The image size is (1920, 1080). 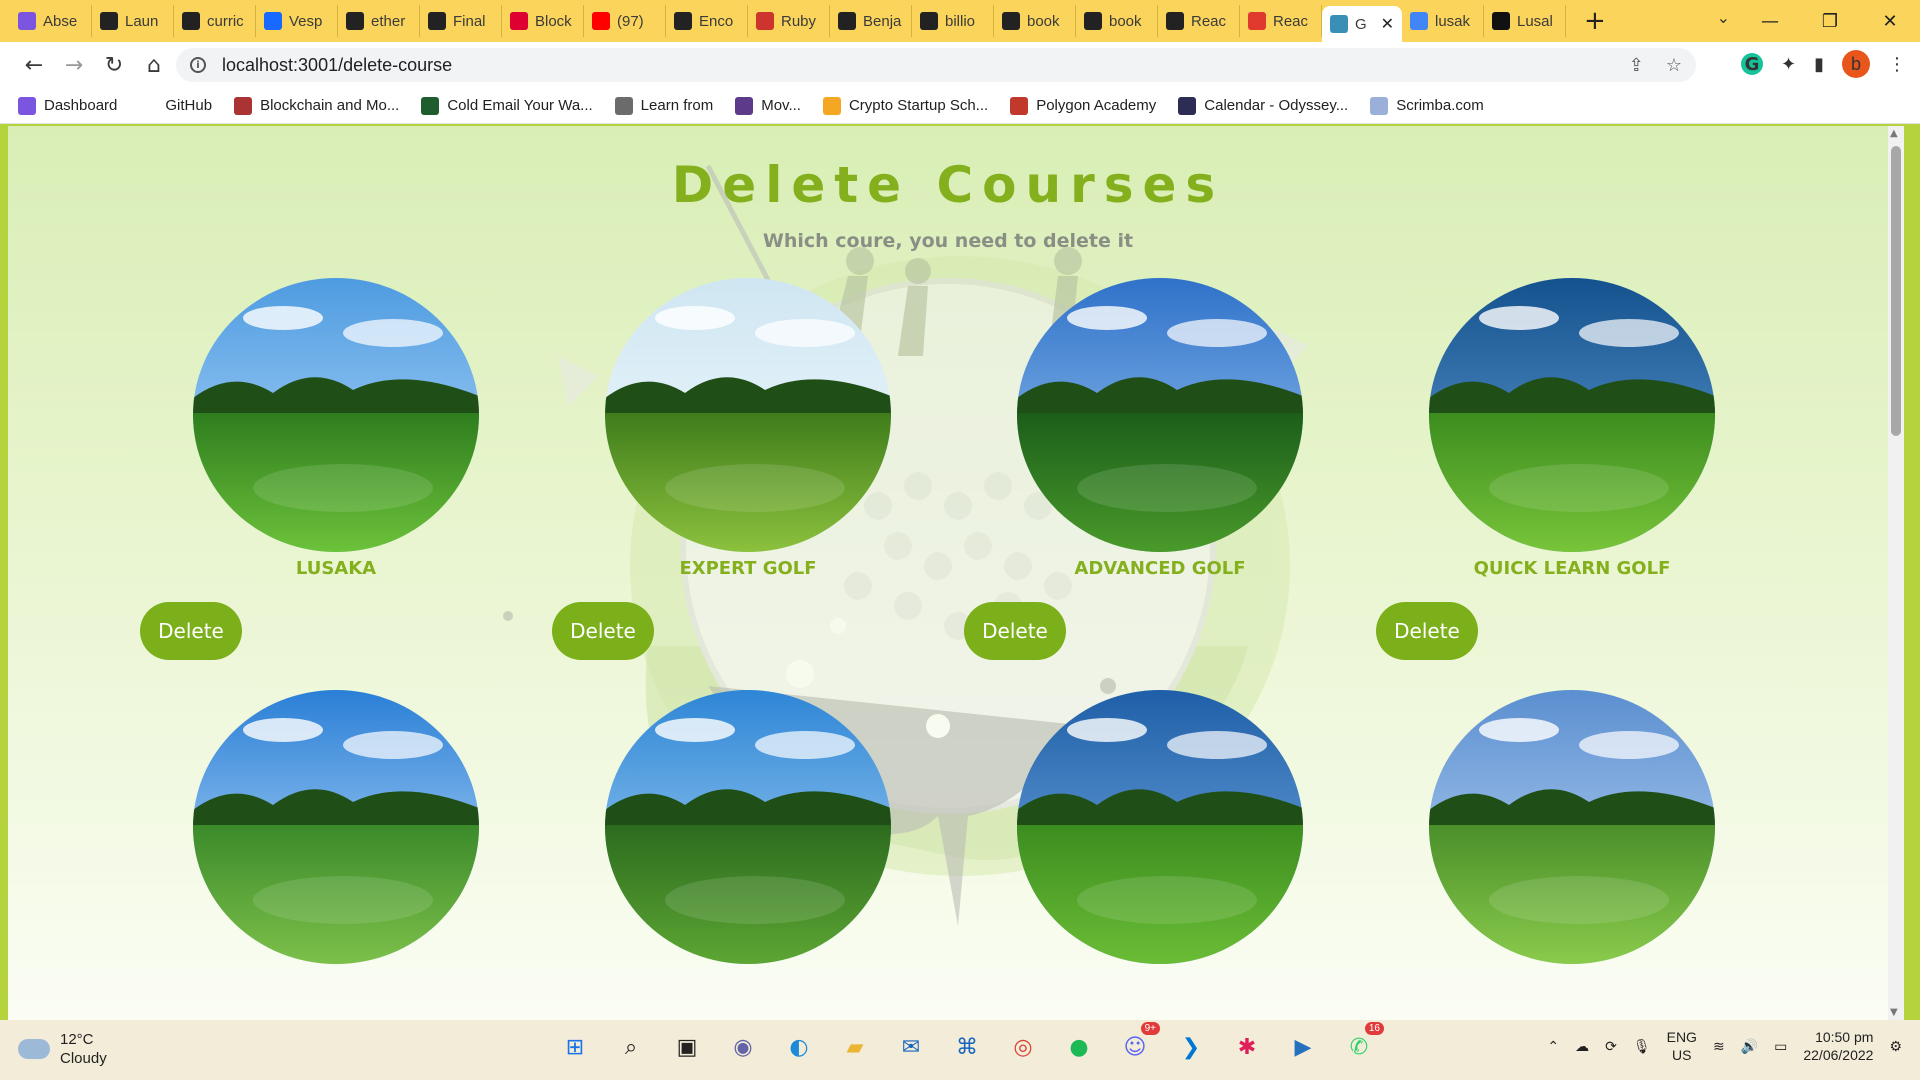 What do you see at coordinates (62, 1049) in the screenshot?
I see `weather-widget: 12°C Cloudy` at bounding box center [62, 1049].